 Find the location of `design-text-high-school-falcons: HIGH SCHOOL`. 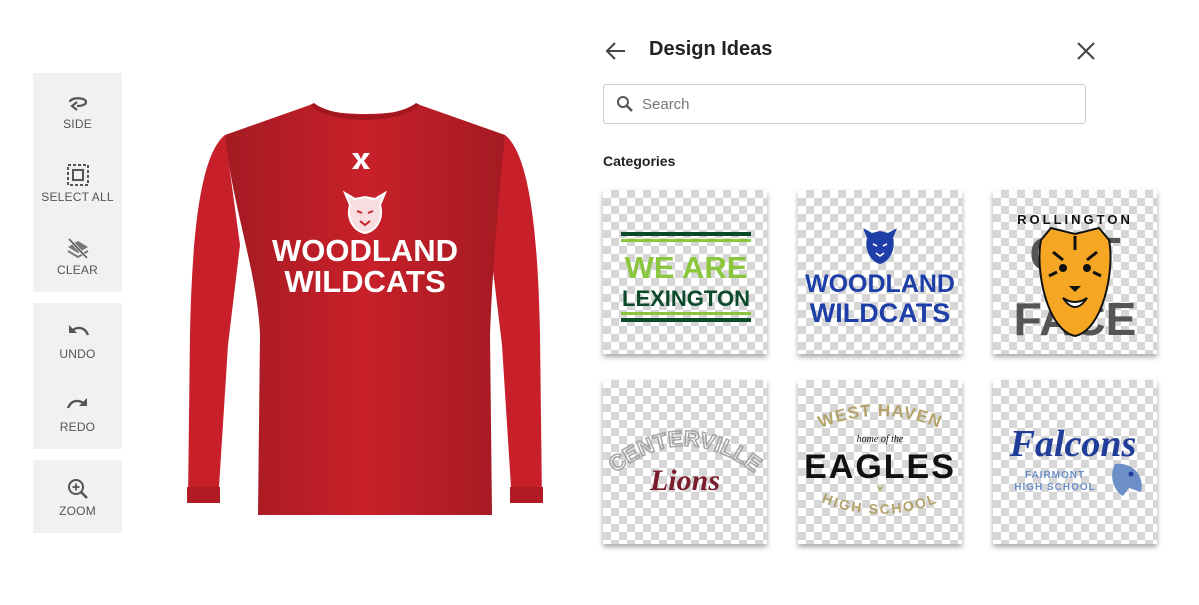

design-text-high-school-falcons: HIGH SCHOOL is located at coordinates (1055, 487).